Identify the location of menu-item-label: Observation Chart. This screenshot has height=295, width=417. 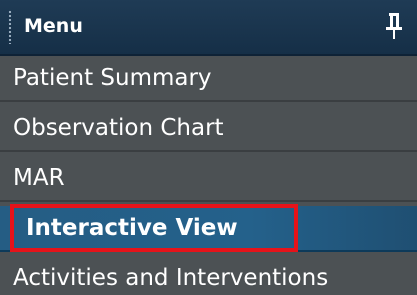
(118, 128).